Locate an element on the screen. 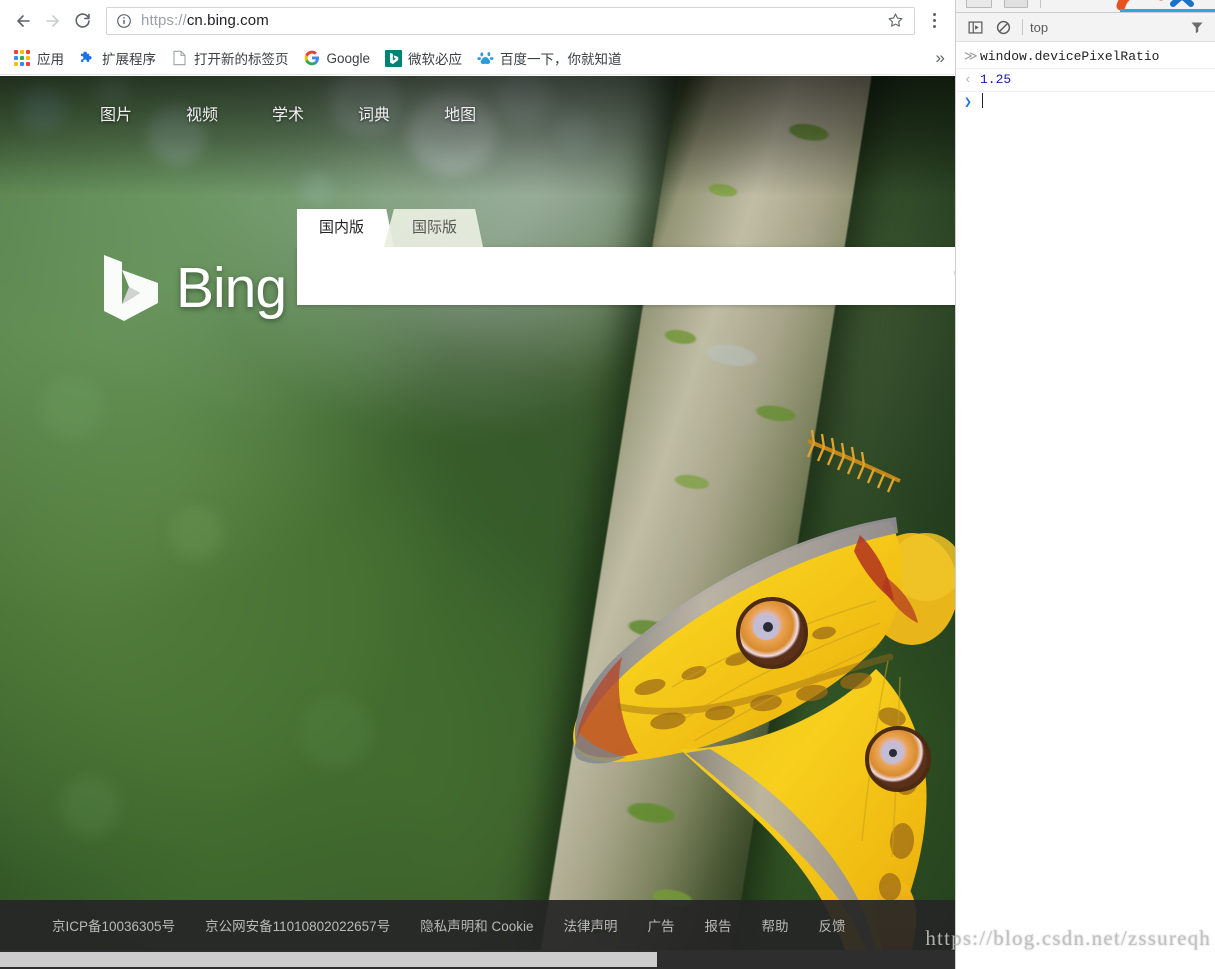  baidu-paw-icon is located at coordinates (485, 58).